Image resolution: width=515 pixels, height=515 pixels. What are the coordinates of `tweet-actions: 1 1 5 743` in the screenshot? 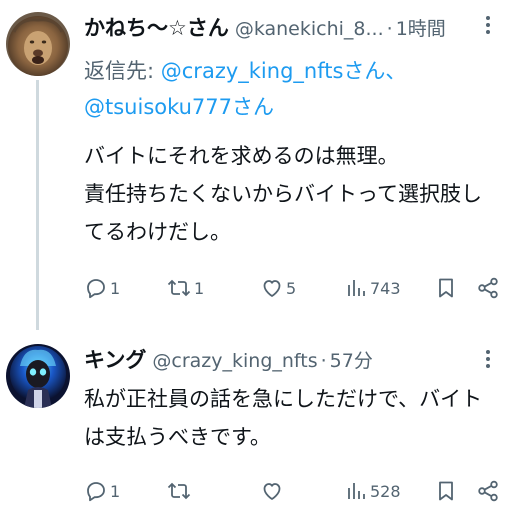 It's located at (294, 288).